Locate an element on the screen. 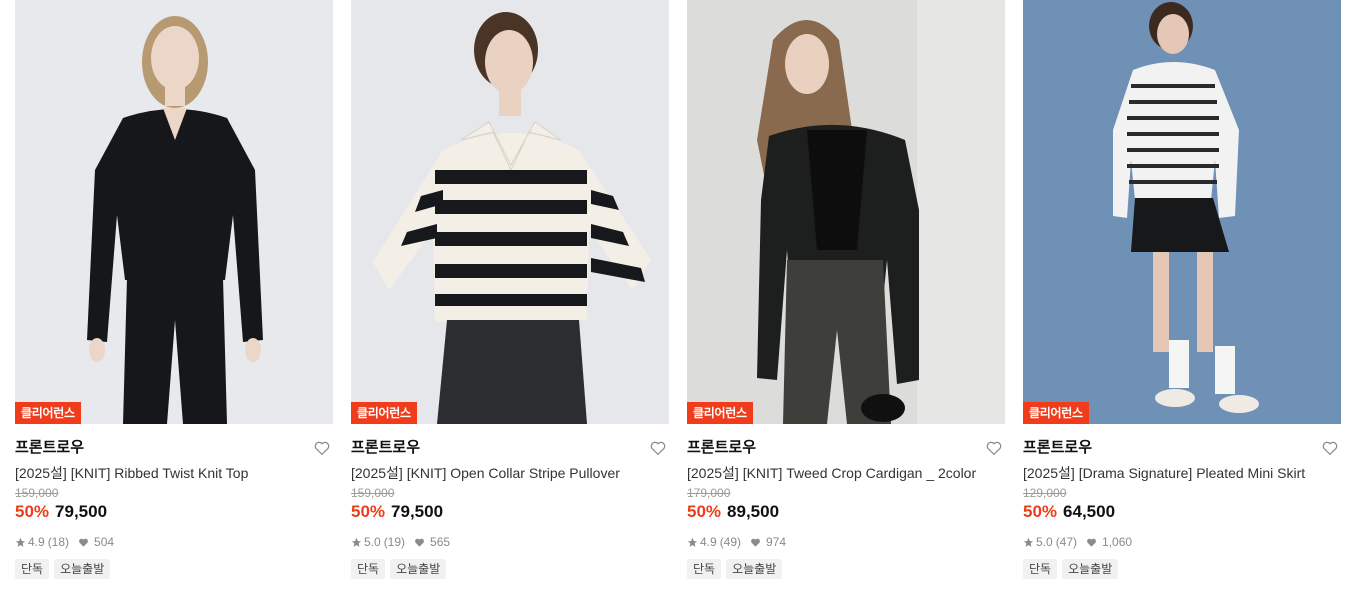  like-count: 504 is located at coordinates (104, 542).